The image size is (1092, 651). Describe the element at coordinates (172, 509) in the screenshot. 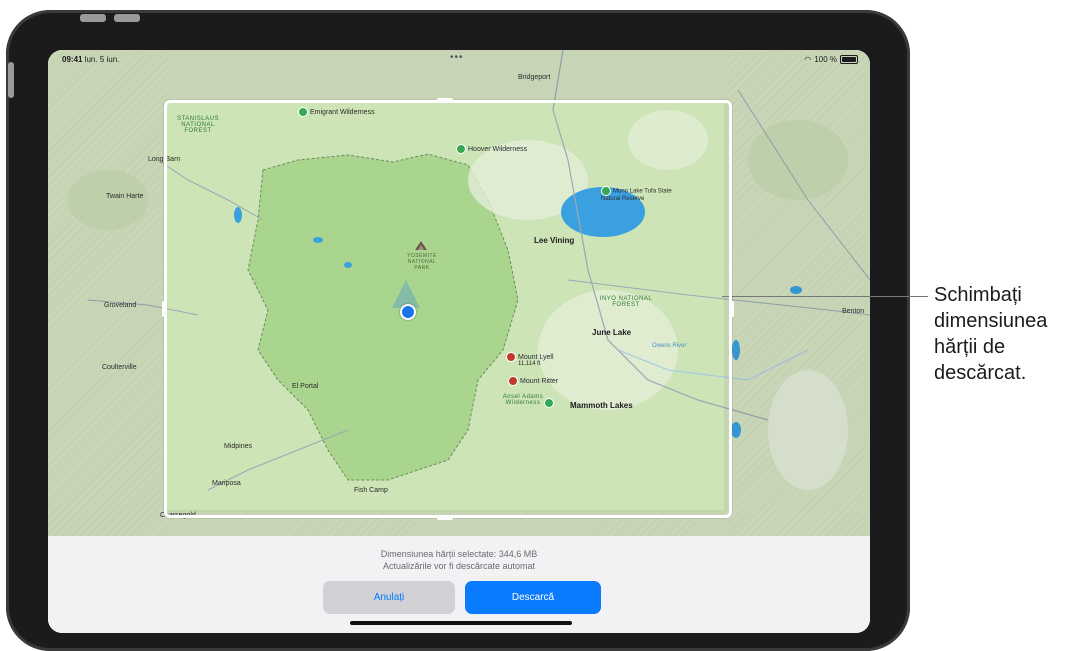

I see `resize-handle-bottom-left` at that location.